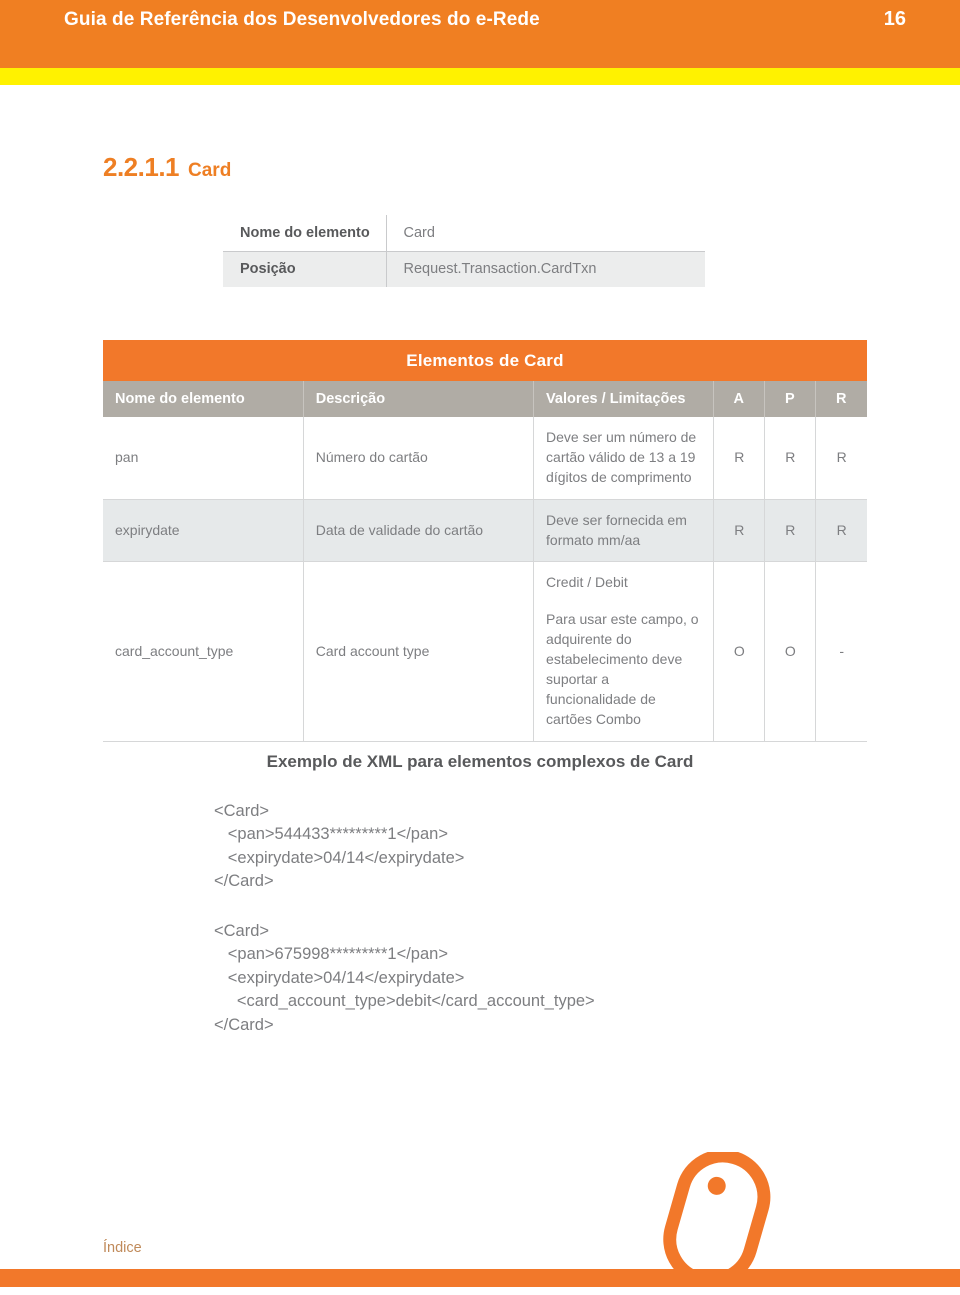 Image resolution: width=960 pixels, height=1295 pixels. I want to click on info-value: Card, so click(419, 233).